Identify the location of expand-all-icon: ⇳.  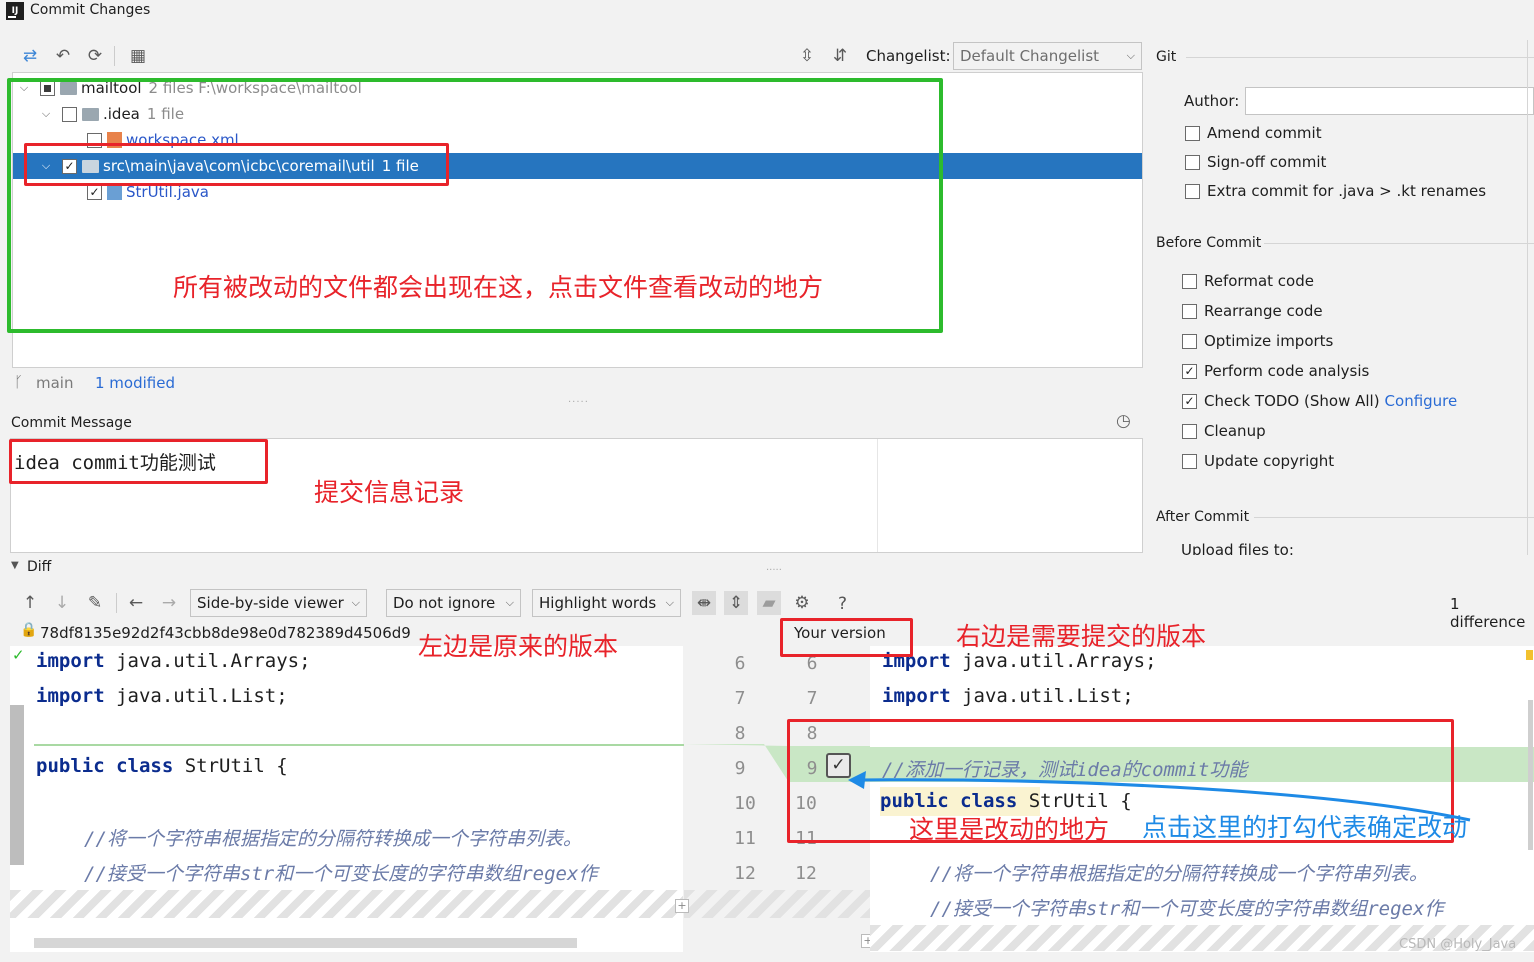
(807, 56).